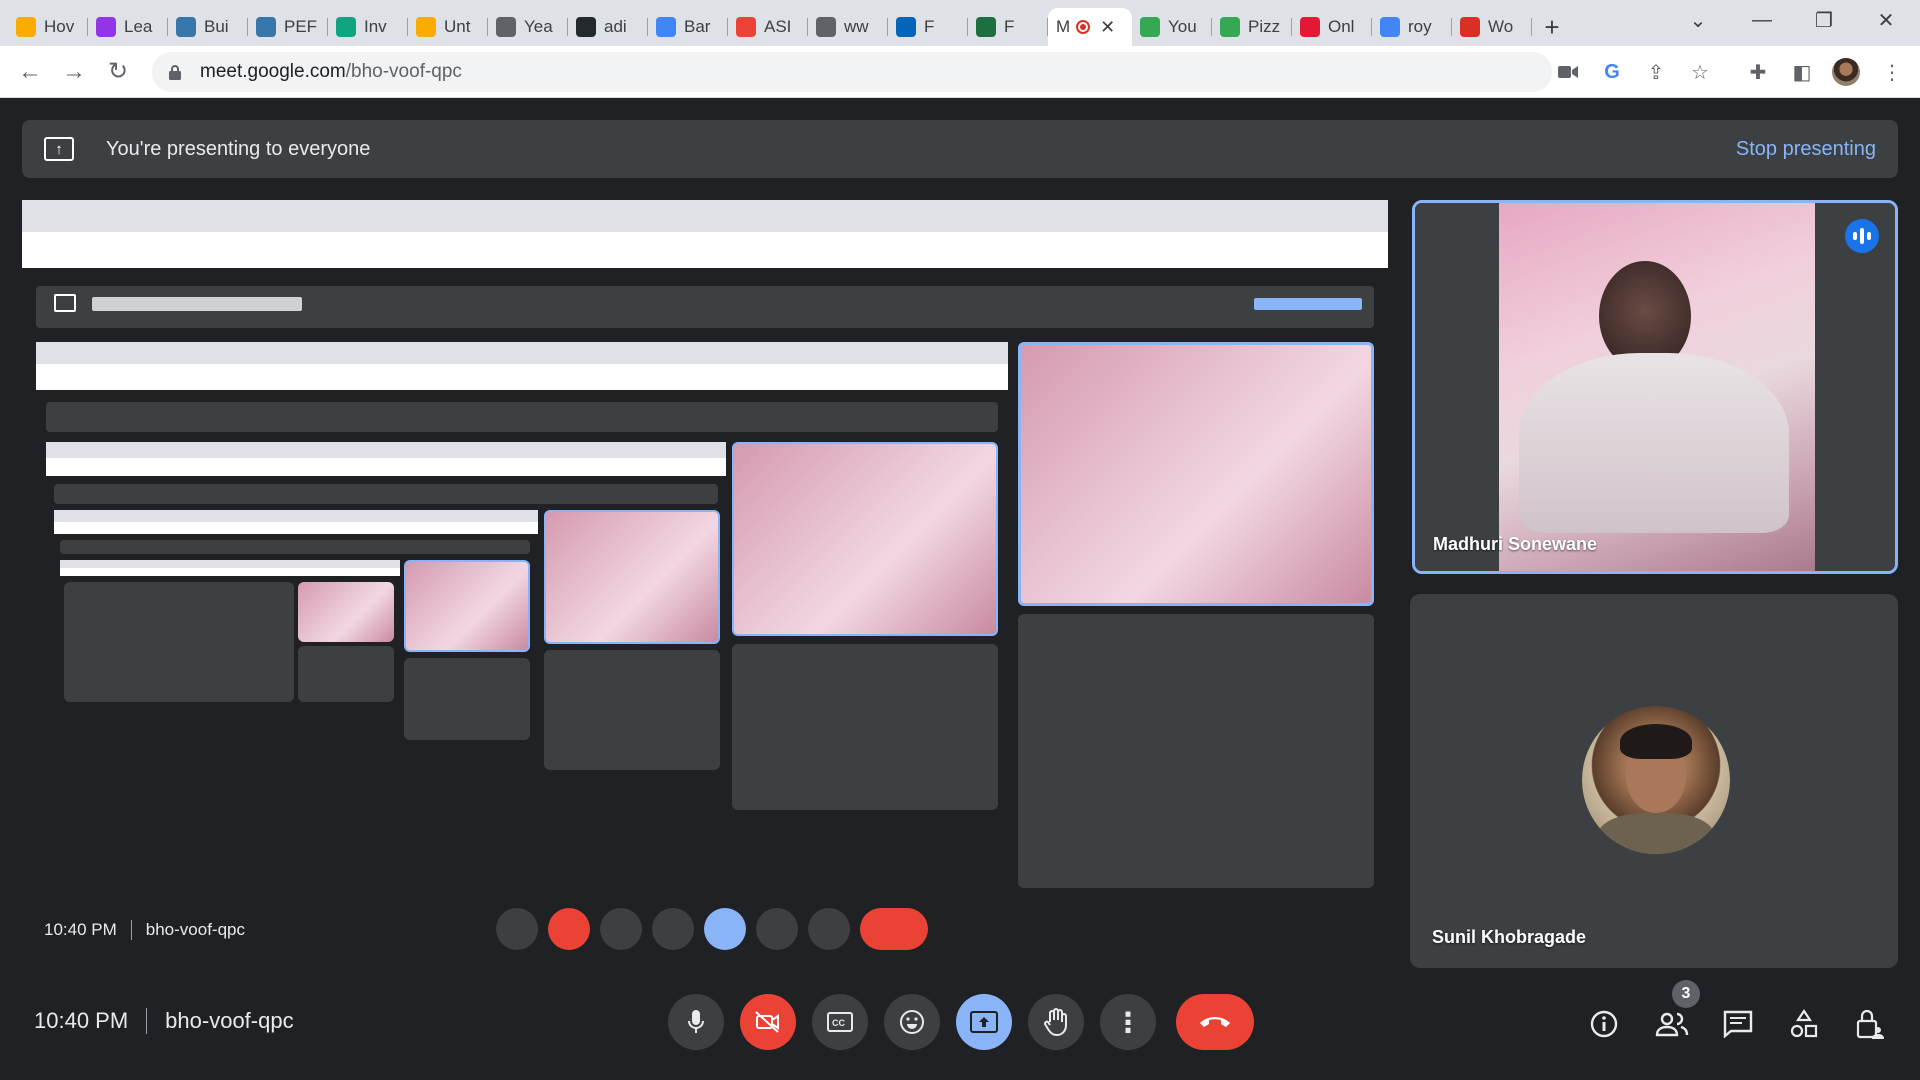 The height and width of the screenshot is (1080, 1920). I want to click on tab-label: F, so click(929, 26).